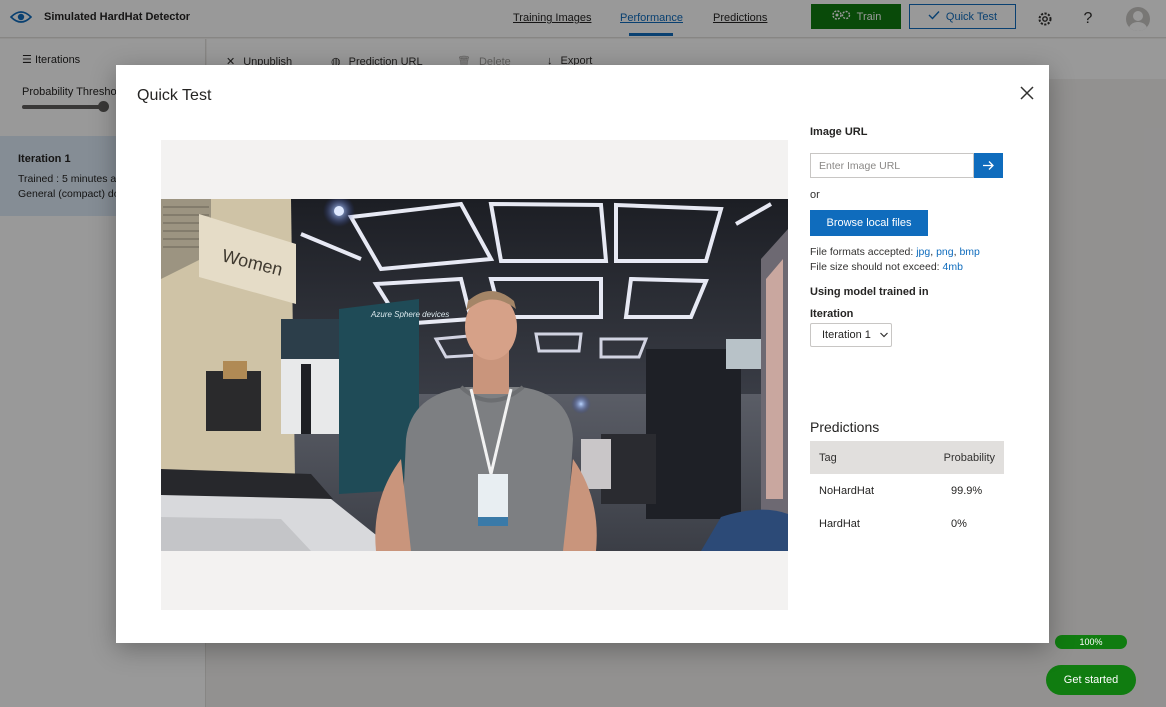 This screenshot has height=707, width=1166. Describe the element at coordinates (869, 223) in the screenshot. I see `browse-local-files-button: Browse local files` at that location.